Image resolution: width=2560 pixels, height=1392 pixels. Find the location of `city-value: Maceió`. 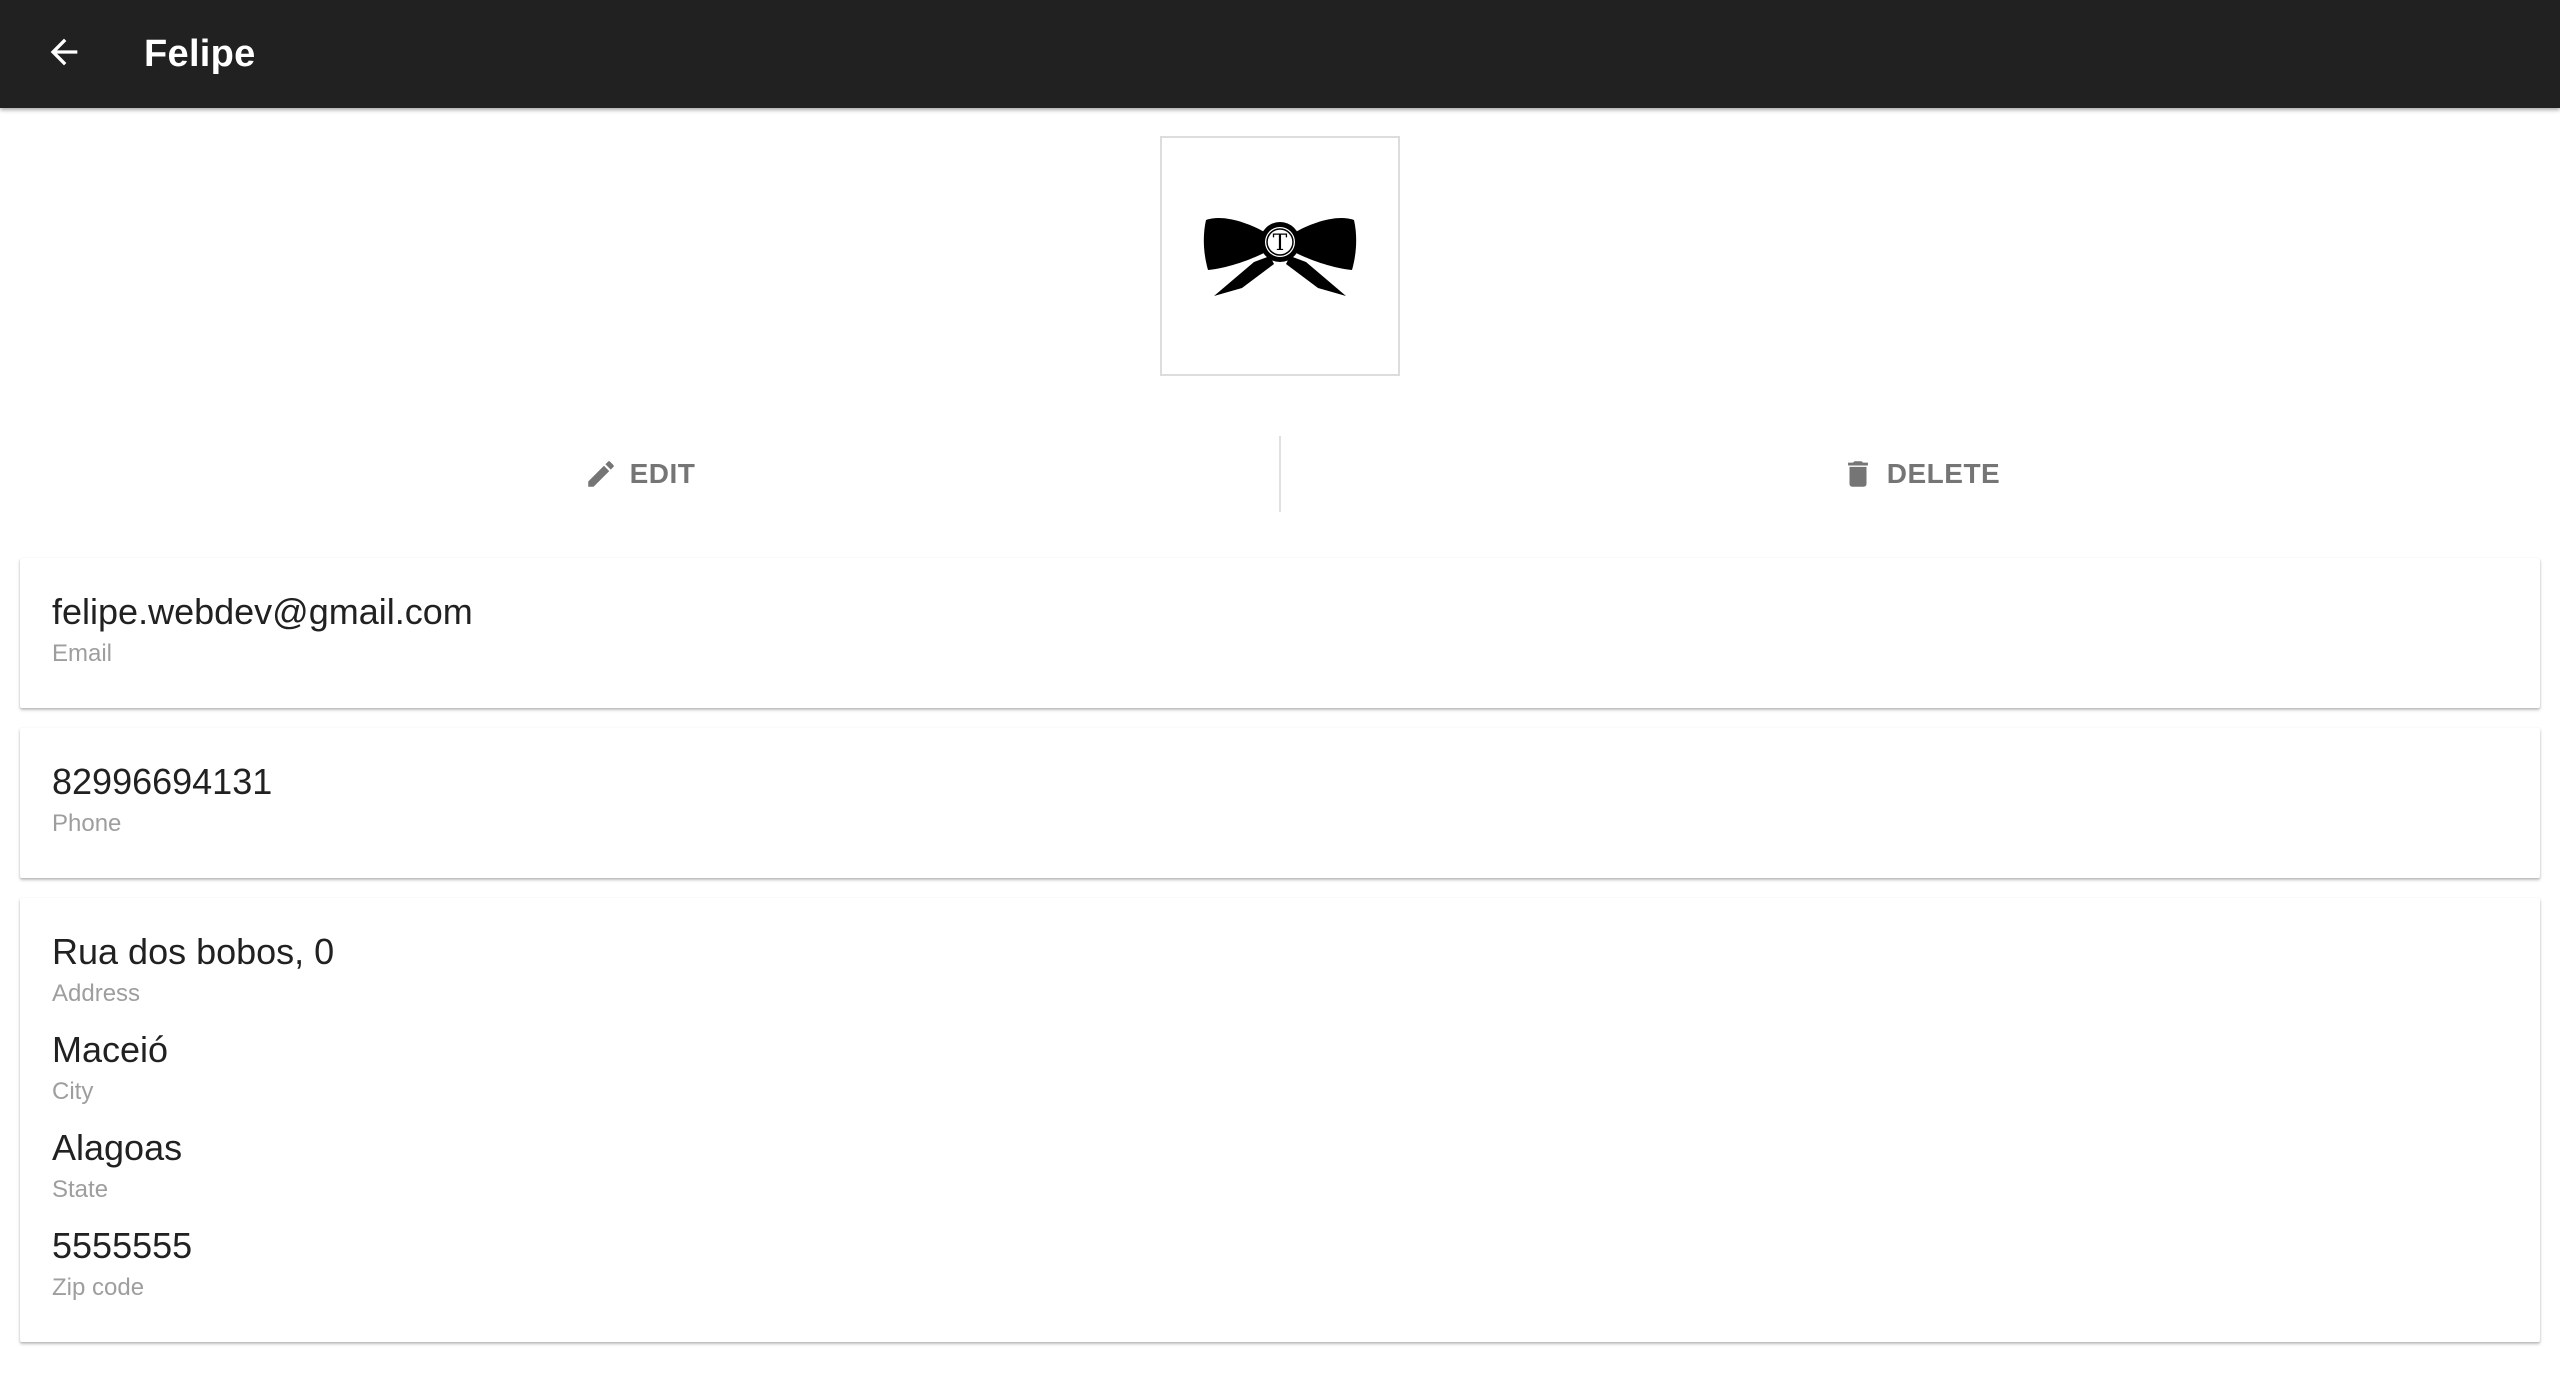

city-value: Maceió is located at coordinates (110, 1049).